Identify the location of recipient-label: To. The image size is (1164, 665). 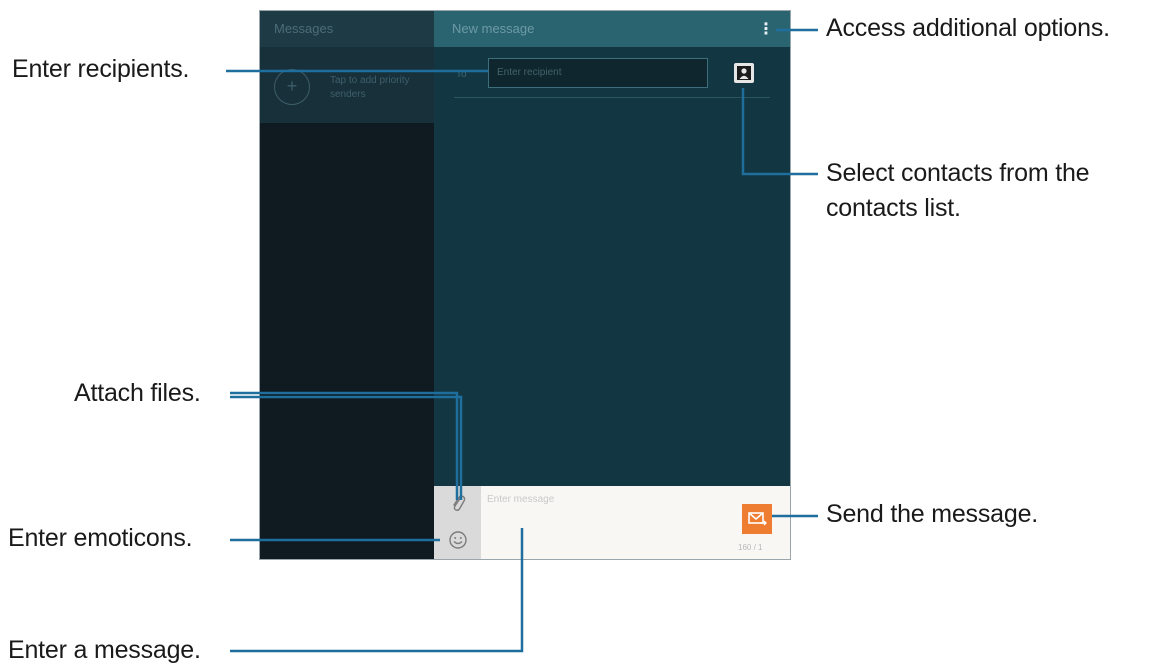
(461, 74).